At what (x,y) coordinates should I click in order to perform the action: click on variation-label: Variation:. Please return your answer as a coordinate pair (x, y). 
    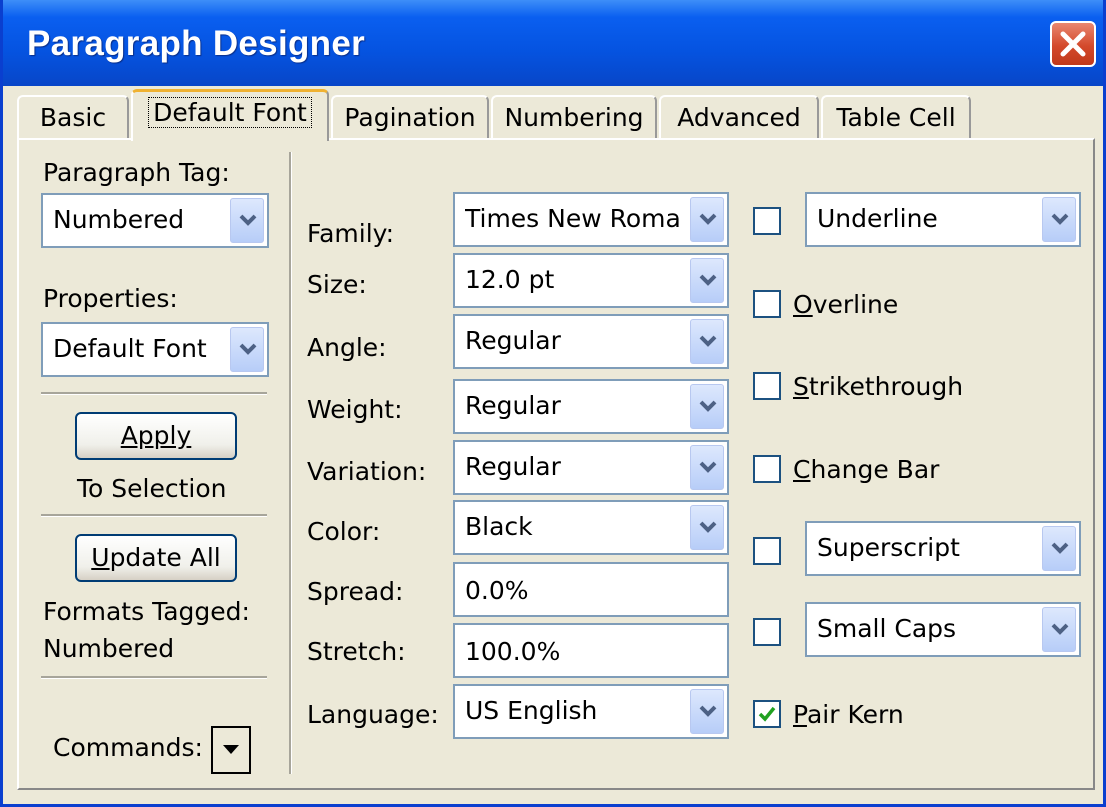
    Looking at the image, I should click on (367, 471).